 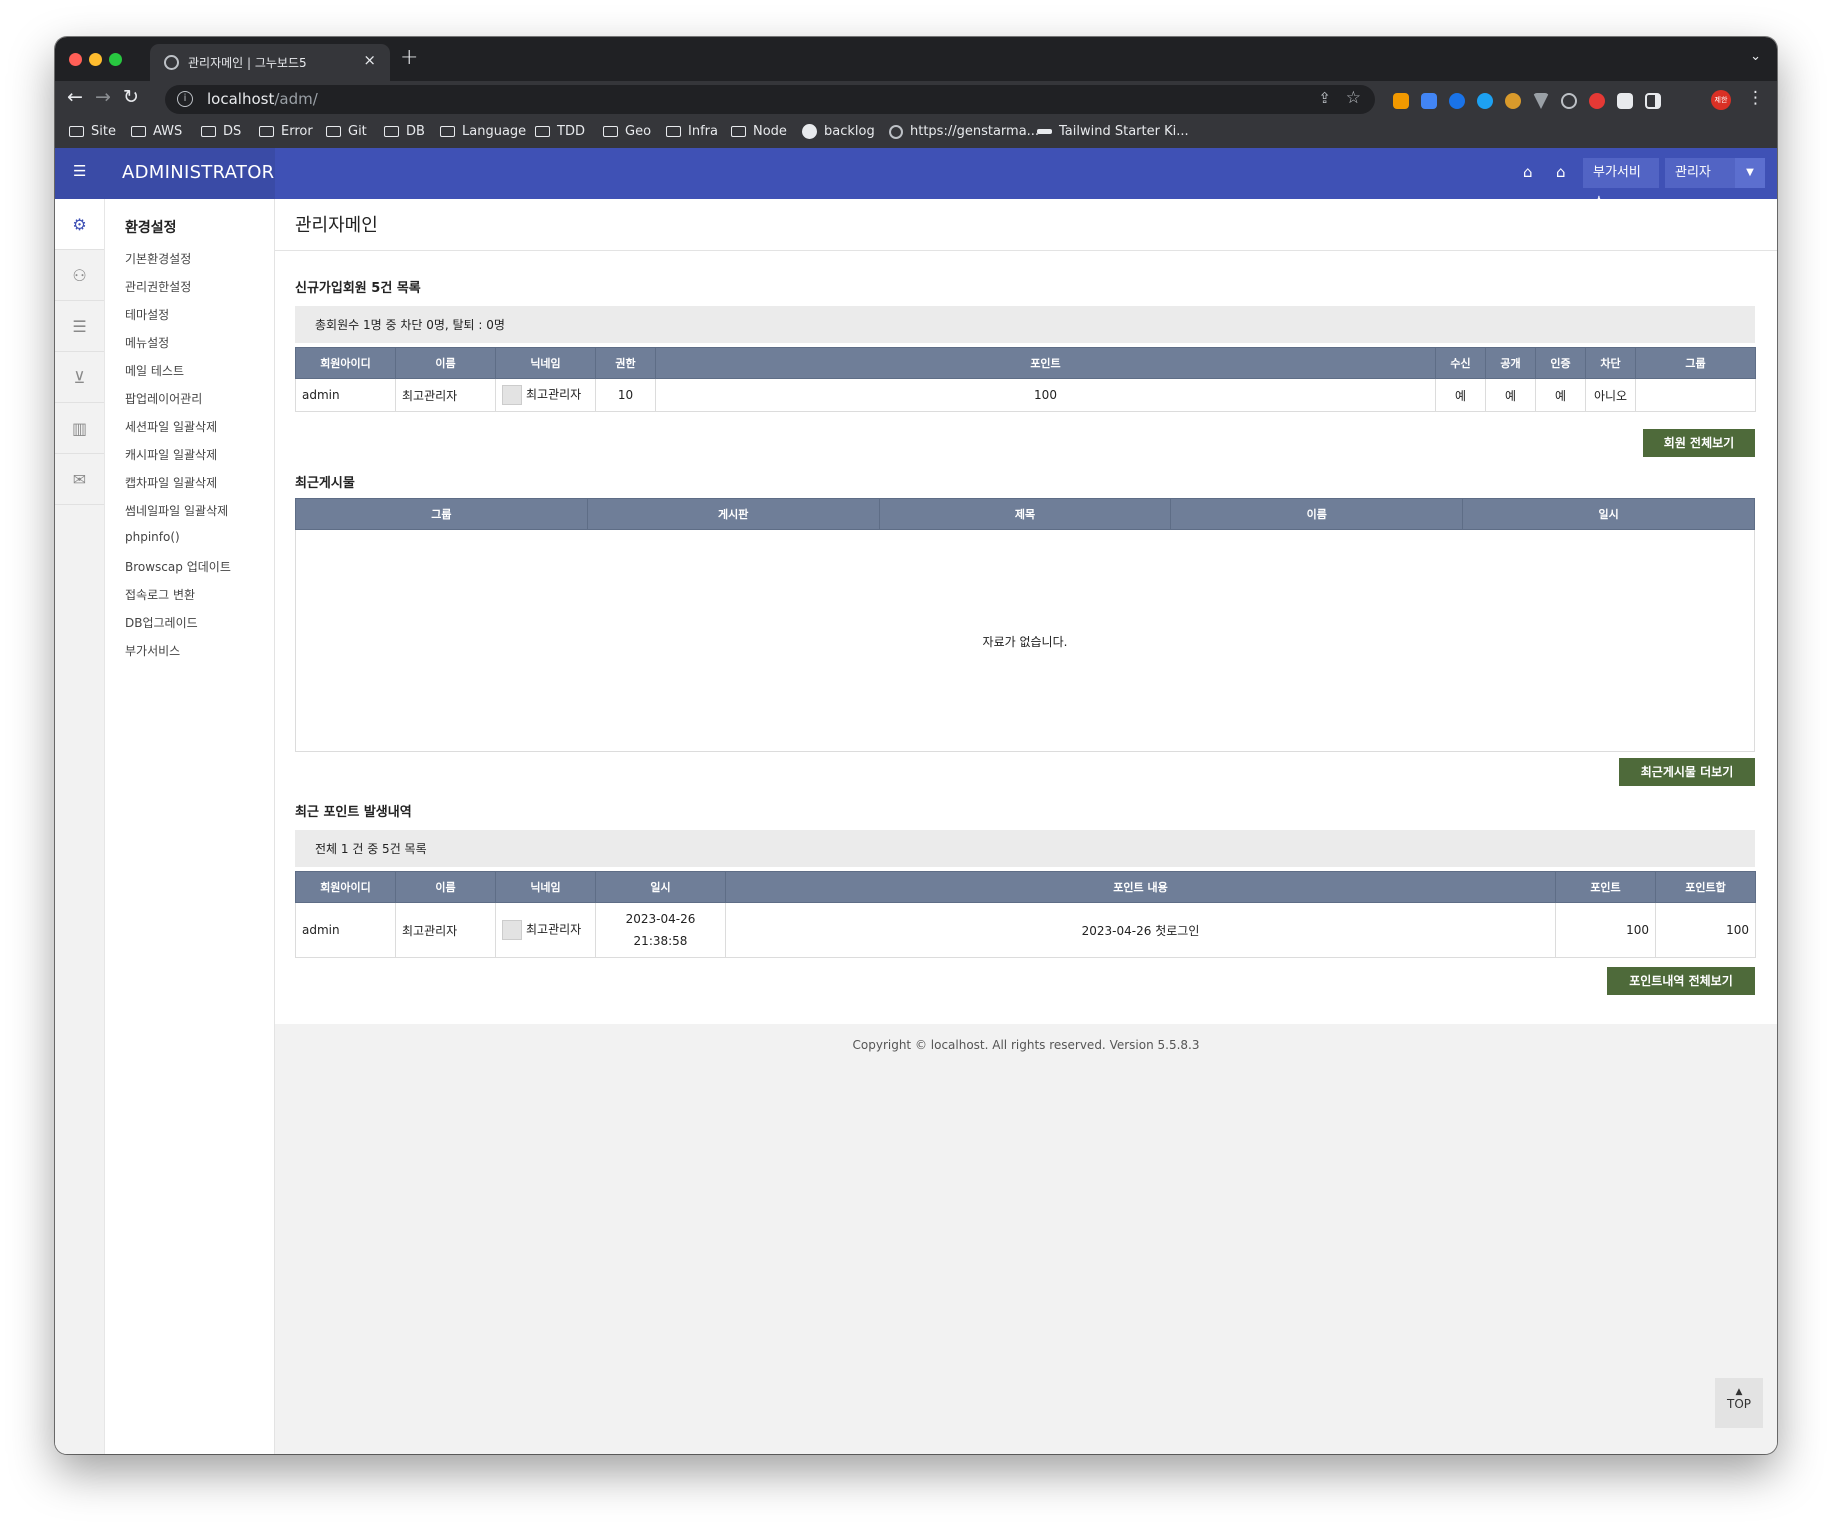 What do you see at coordinates (1699, 443) in the screenshot?
I see `all-members-button: 회원 전체보기` at bounding box center [1699, 443].